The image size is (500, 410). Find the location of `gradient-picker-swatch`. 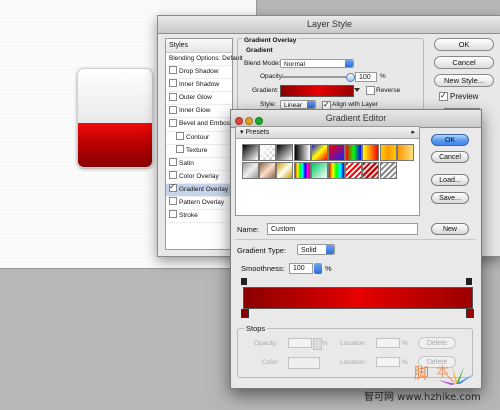

gradient-picker-swatch is located at coordinates (317, 91).